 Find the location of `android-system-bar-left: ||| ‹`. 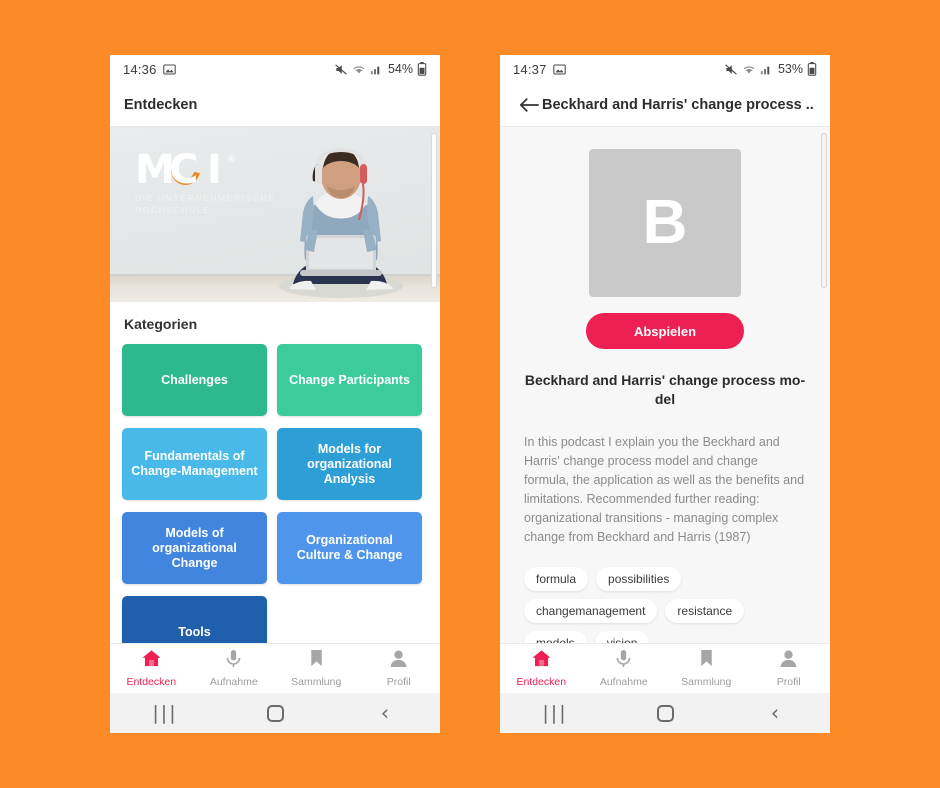

android-system-bar-left: ||| ‹ is located at coordinates (275, 713).